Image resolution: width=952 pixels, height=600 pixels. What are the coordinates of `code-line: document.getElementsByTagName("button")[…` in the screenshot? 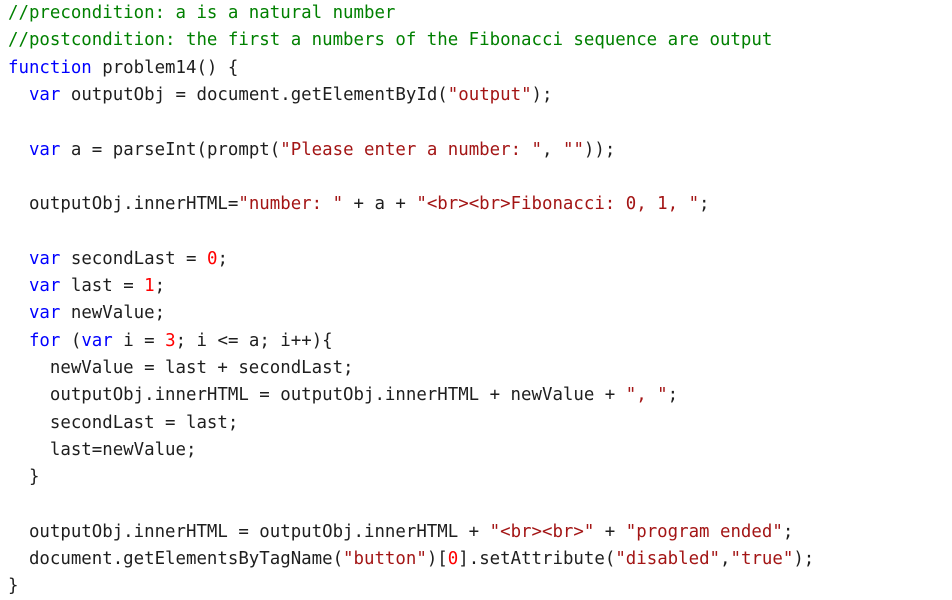 It's located at (411, 559).